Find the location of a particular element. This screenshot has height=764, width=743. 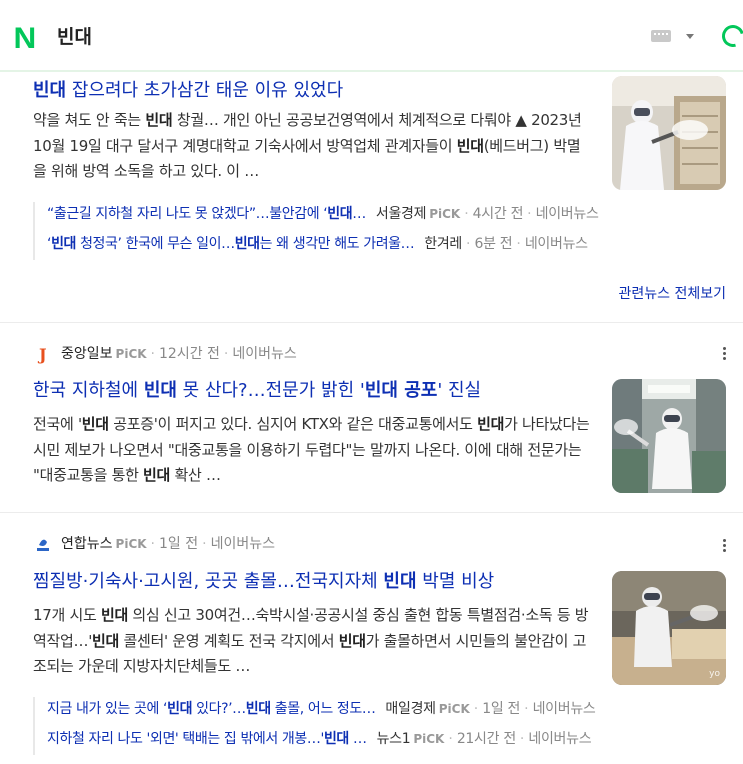

press-name: 뉴스1 is located at coordinates (394, 739).